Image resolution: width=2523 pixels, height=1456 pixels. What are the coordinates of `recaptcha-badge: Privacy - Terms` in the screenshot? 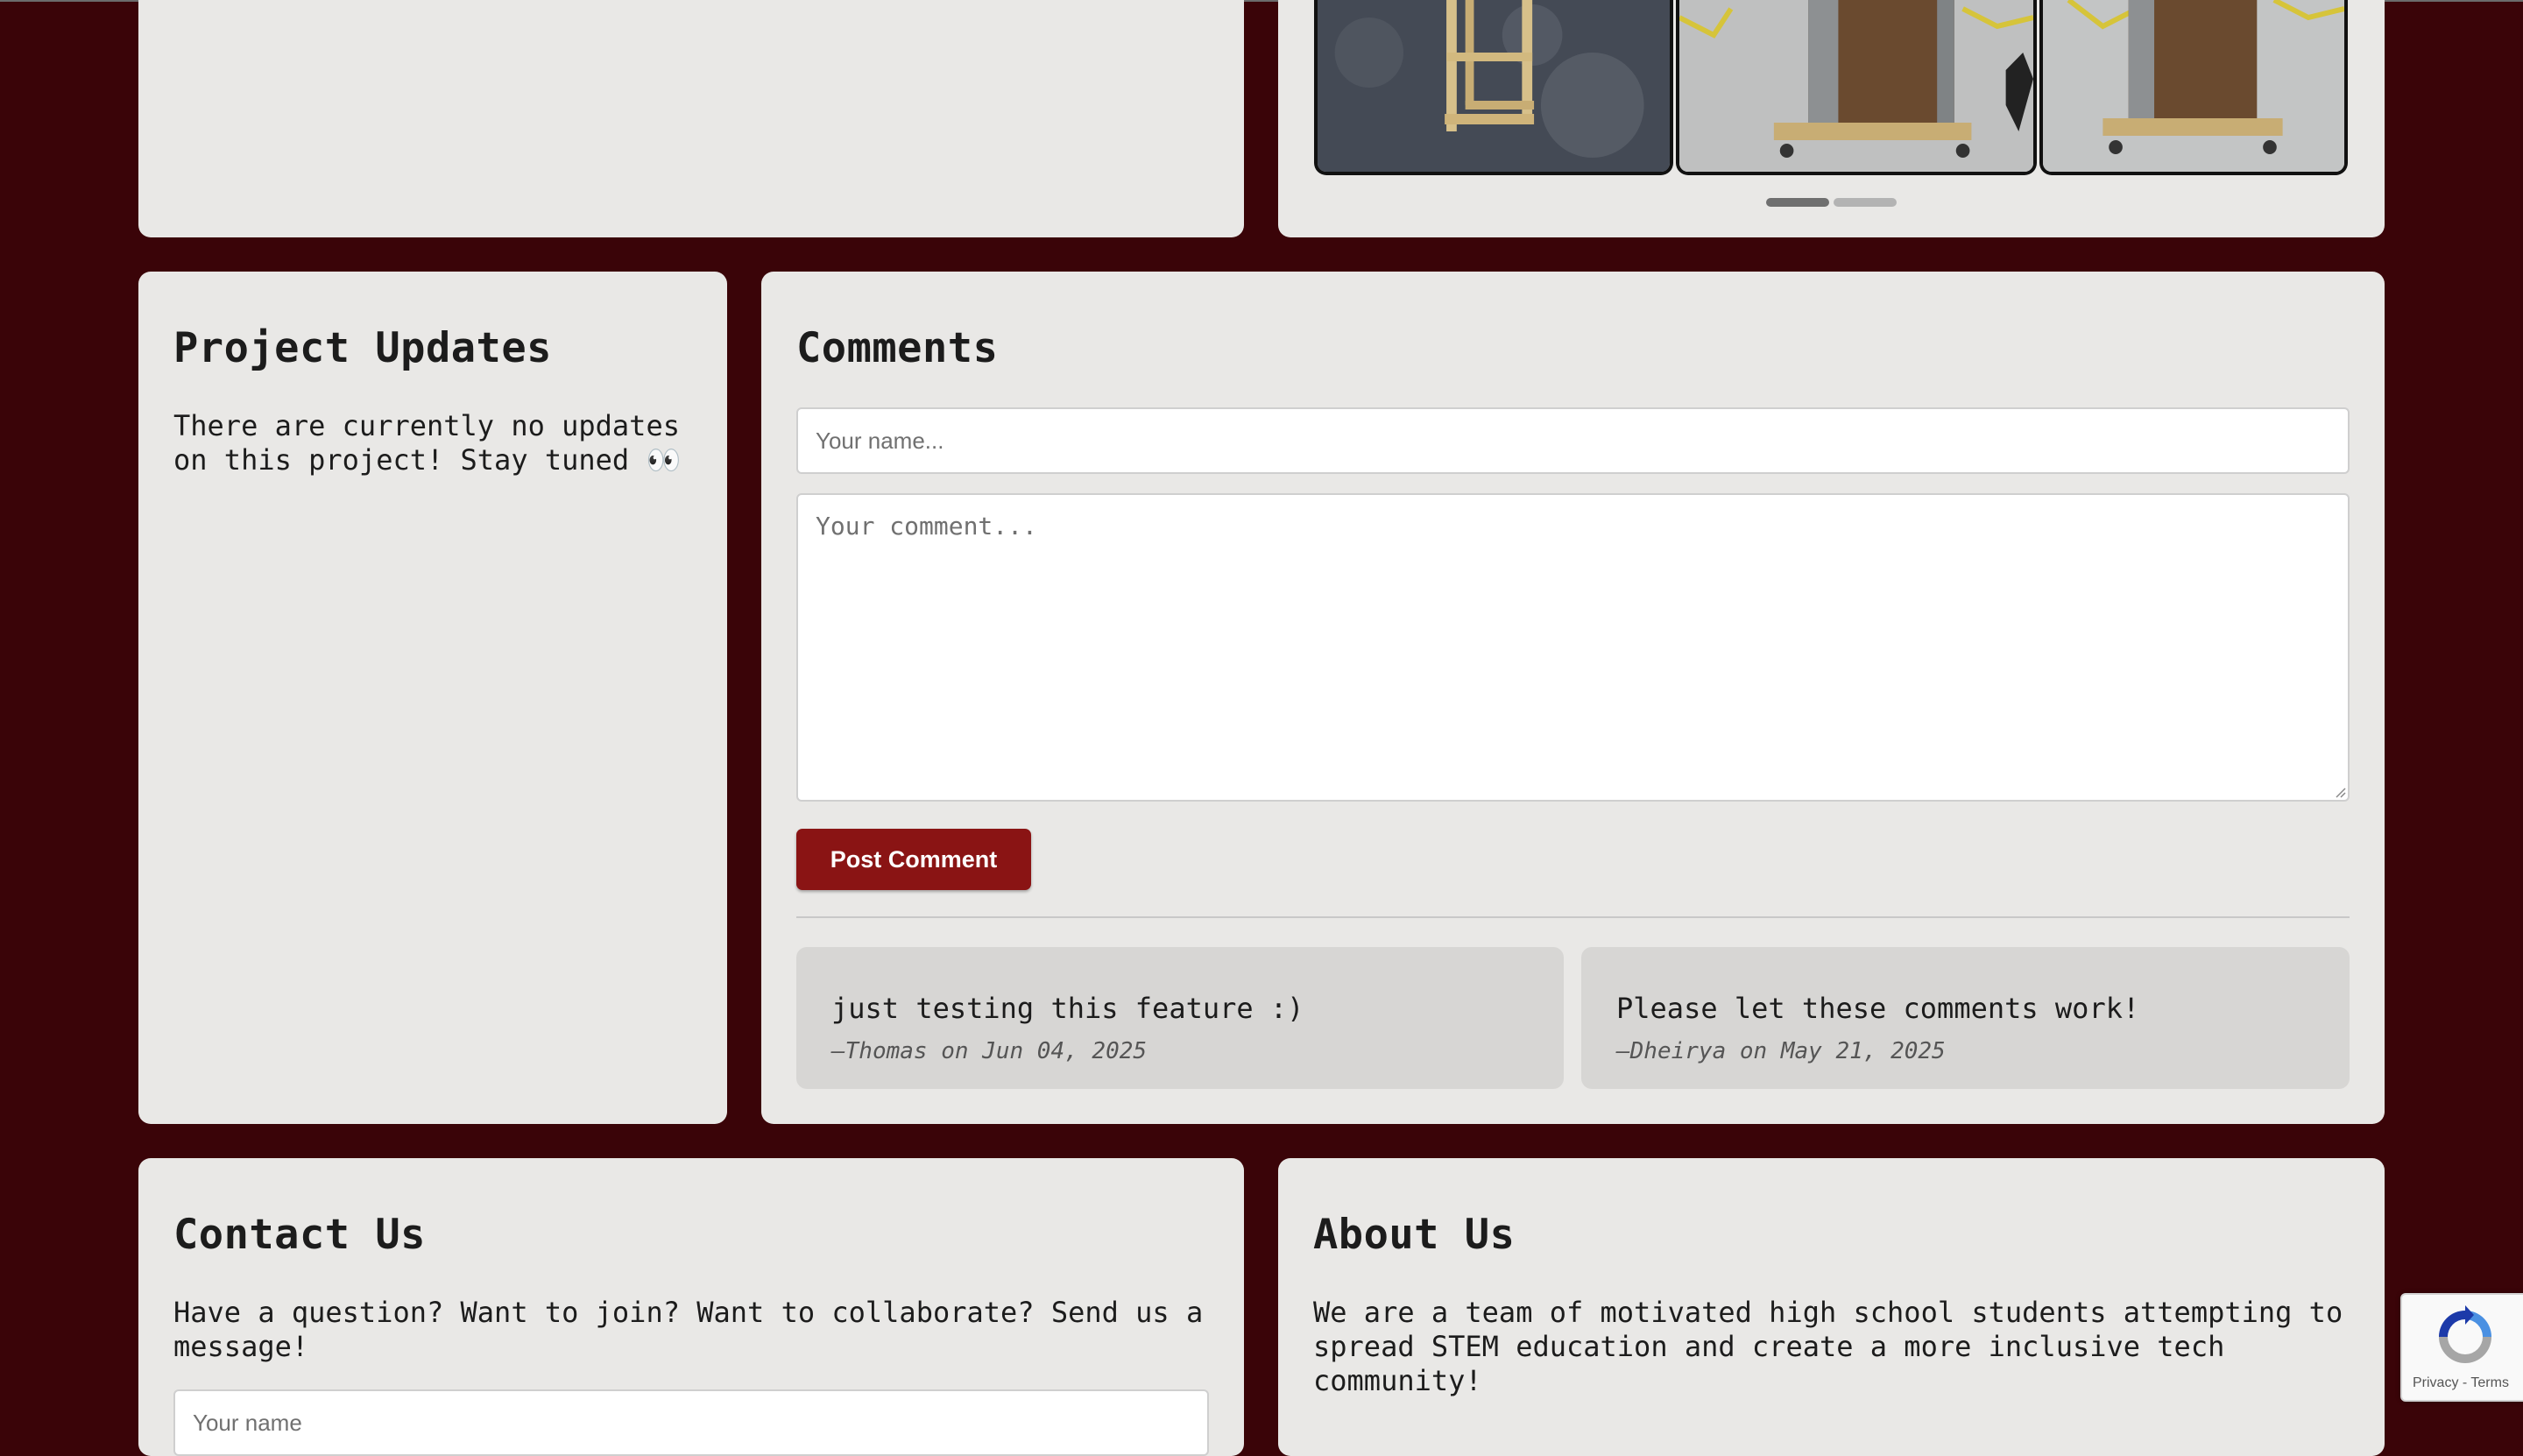 It's located at (2461, 1347).